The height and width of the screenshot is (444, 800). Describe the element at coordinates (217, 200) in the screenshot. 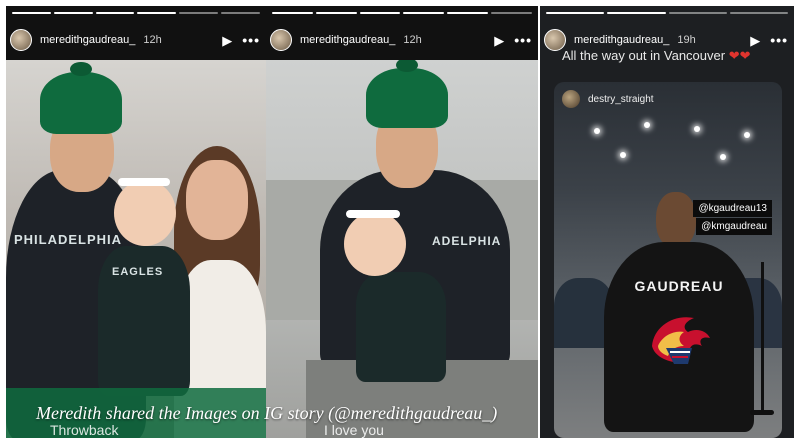

I see `woman-face` at that location.